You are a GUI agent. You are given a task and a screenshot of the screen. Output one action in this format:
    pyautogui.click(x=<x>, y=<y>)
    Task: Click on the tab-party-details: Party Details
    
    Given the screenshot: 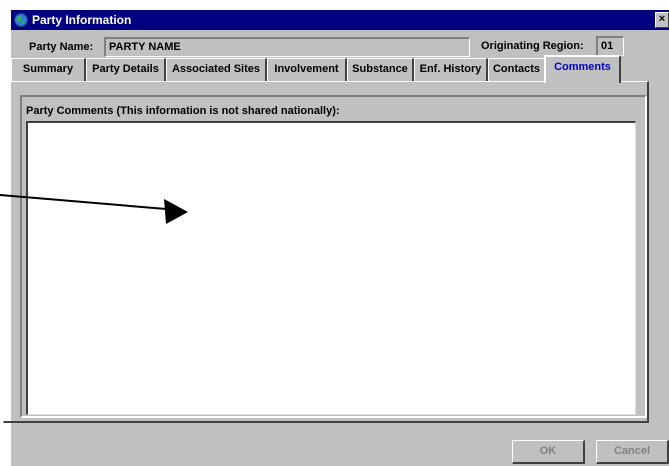 What is the action you would take?
    pyautogui.click(x=126, y=70)
    